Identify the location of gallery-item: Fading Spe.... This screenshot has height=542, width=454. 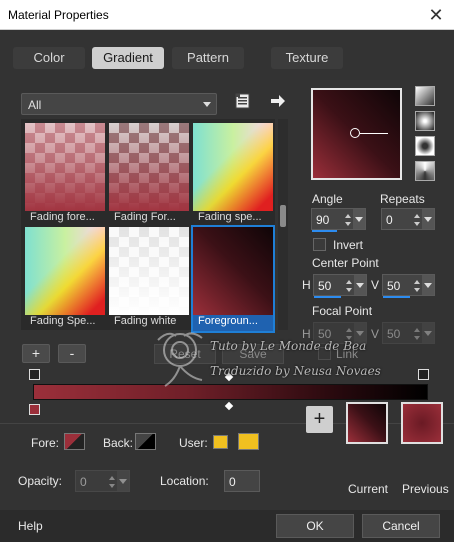
(65, 279).